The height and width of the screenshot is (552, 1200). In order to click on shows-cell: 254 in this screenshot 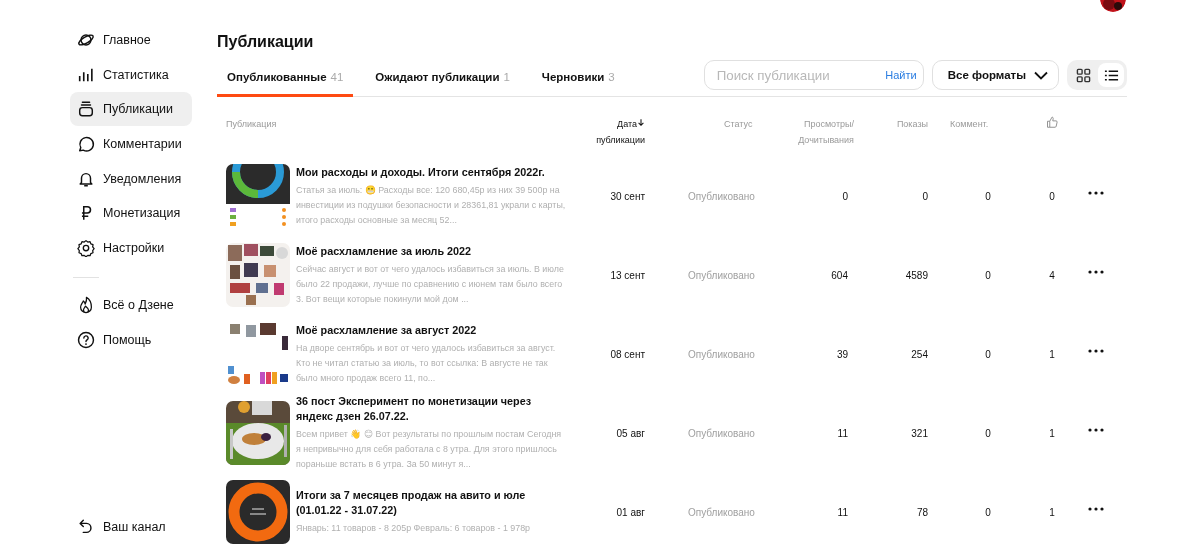, I will do `click(919, 354)`.